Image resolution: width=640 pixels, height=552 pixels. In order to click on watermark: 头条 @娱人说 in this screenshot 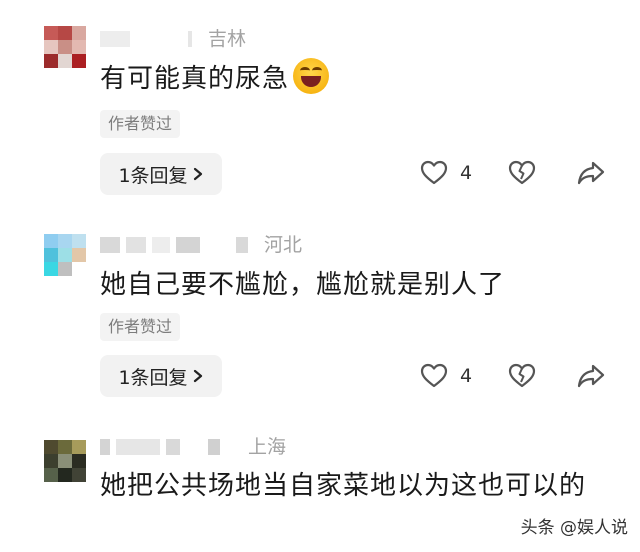, I will do `click(574, 528)`.